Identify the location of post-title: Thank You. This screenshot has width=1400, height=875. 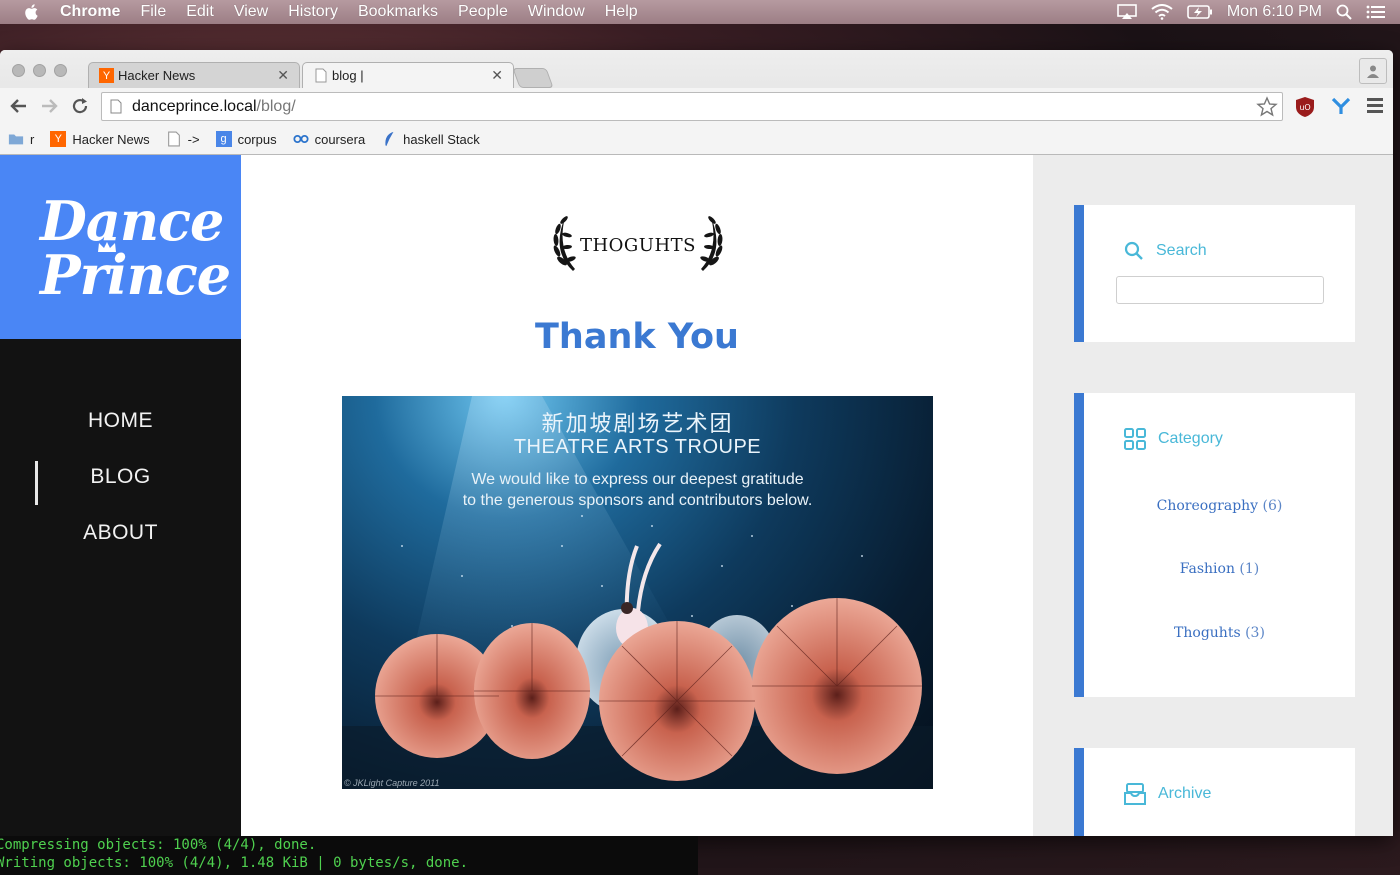
(637, 337).